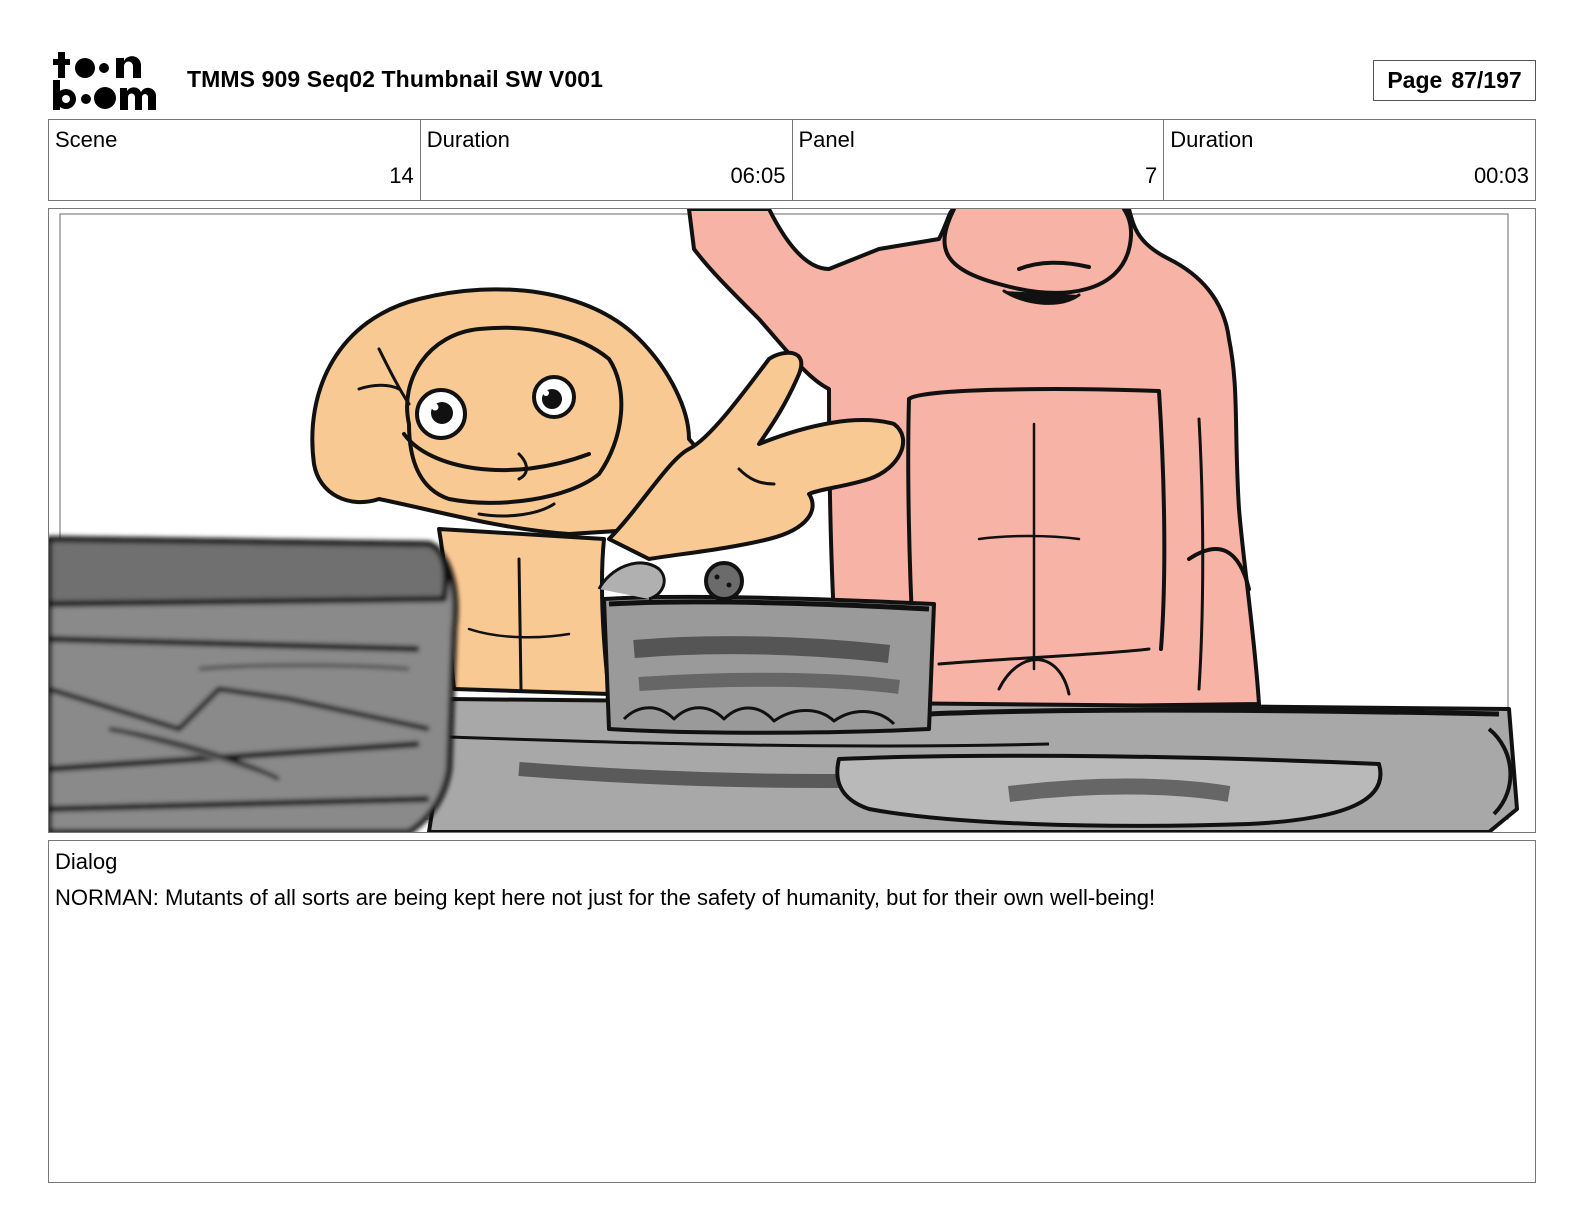 The height and width of the screenshot is (1224, 1584). What do you see at coordinates (979, 160) in the screenshot?
I see `panel-cell: Panel 7` at bounding box center [979, 160].